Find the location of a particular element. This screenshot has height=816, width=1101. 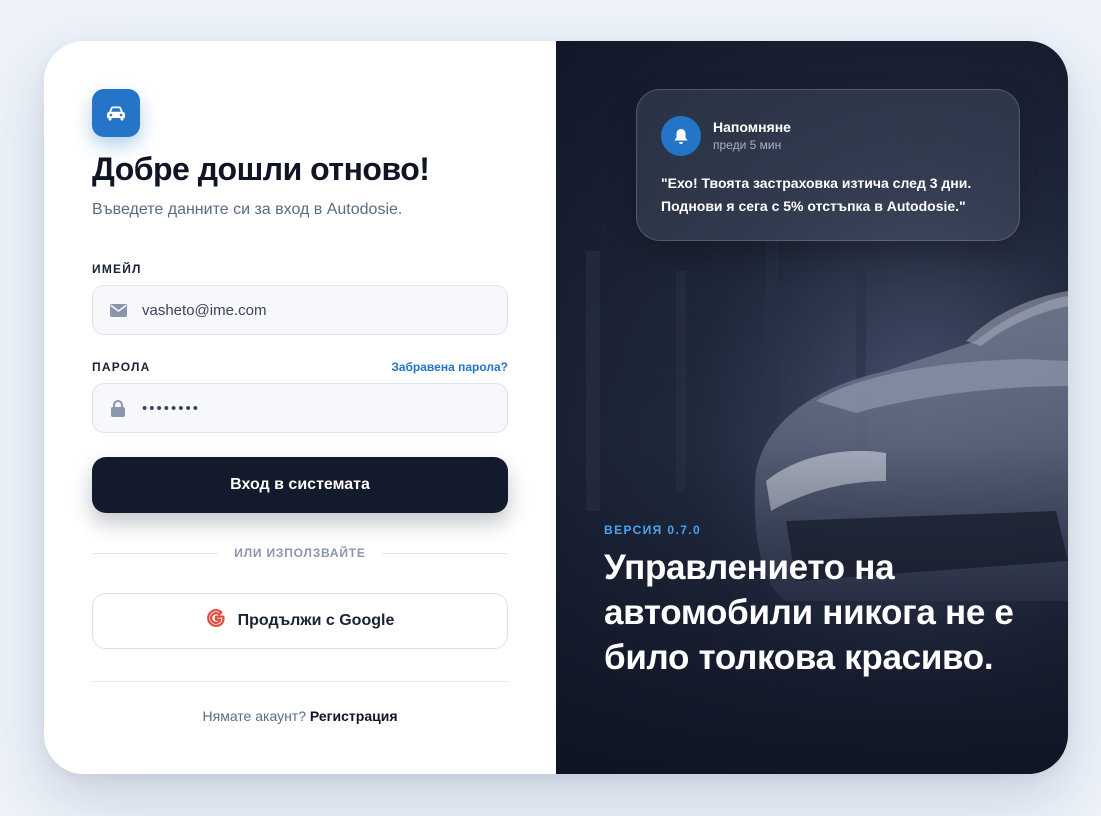

footer-divider is located at coordinates (300, 681).